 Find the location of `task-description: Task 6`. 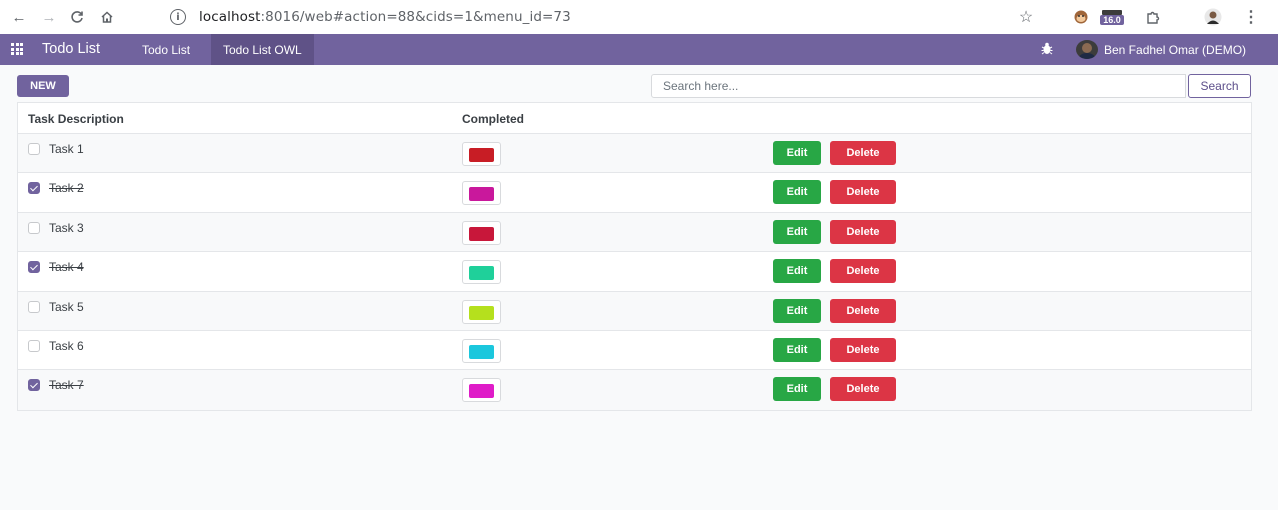

task-description: Task 6 is located at coordinates (66, 345).